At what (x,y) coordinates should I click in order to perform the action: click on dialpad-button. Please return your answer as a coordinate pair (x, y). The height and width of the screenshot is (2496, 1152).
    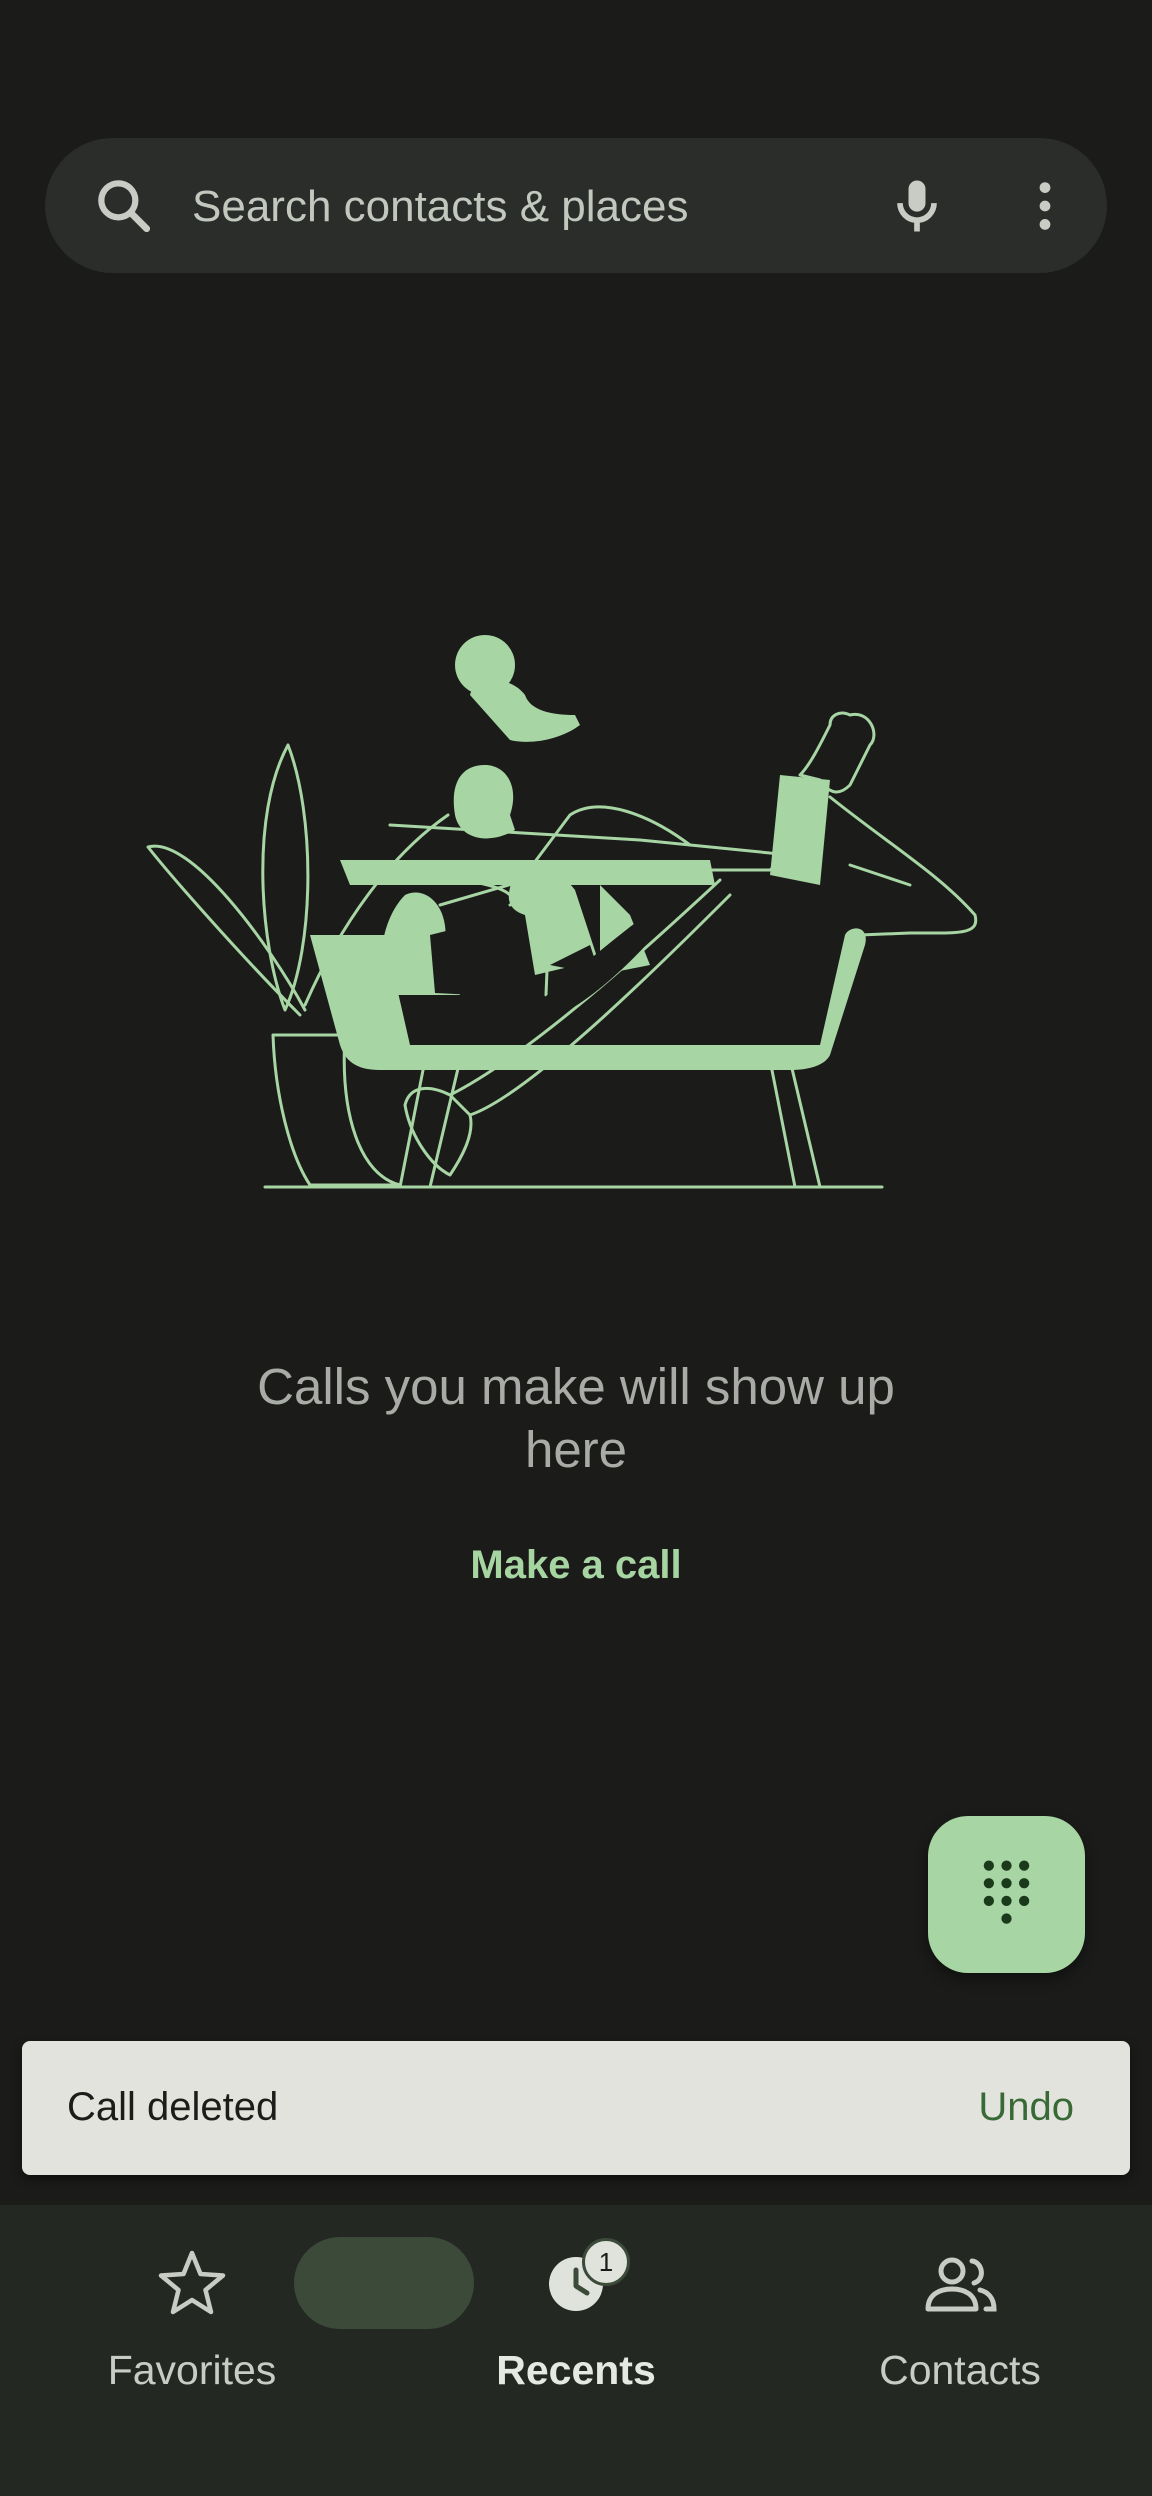
    Looking at the image, I should click on (1006, 1894).